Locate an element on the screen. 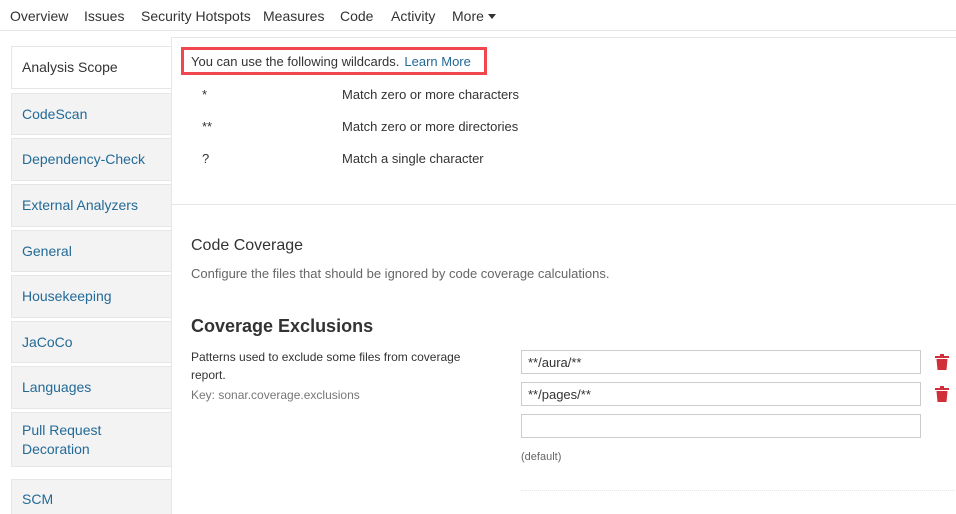 The height and width of the screenshot is (514, 956). dotted-divider is located at coordinates (738, 490).